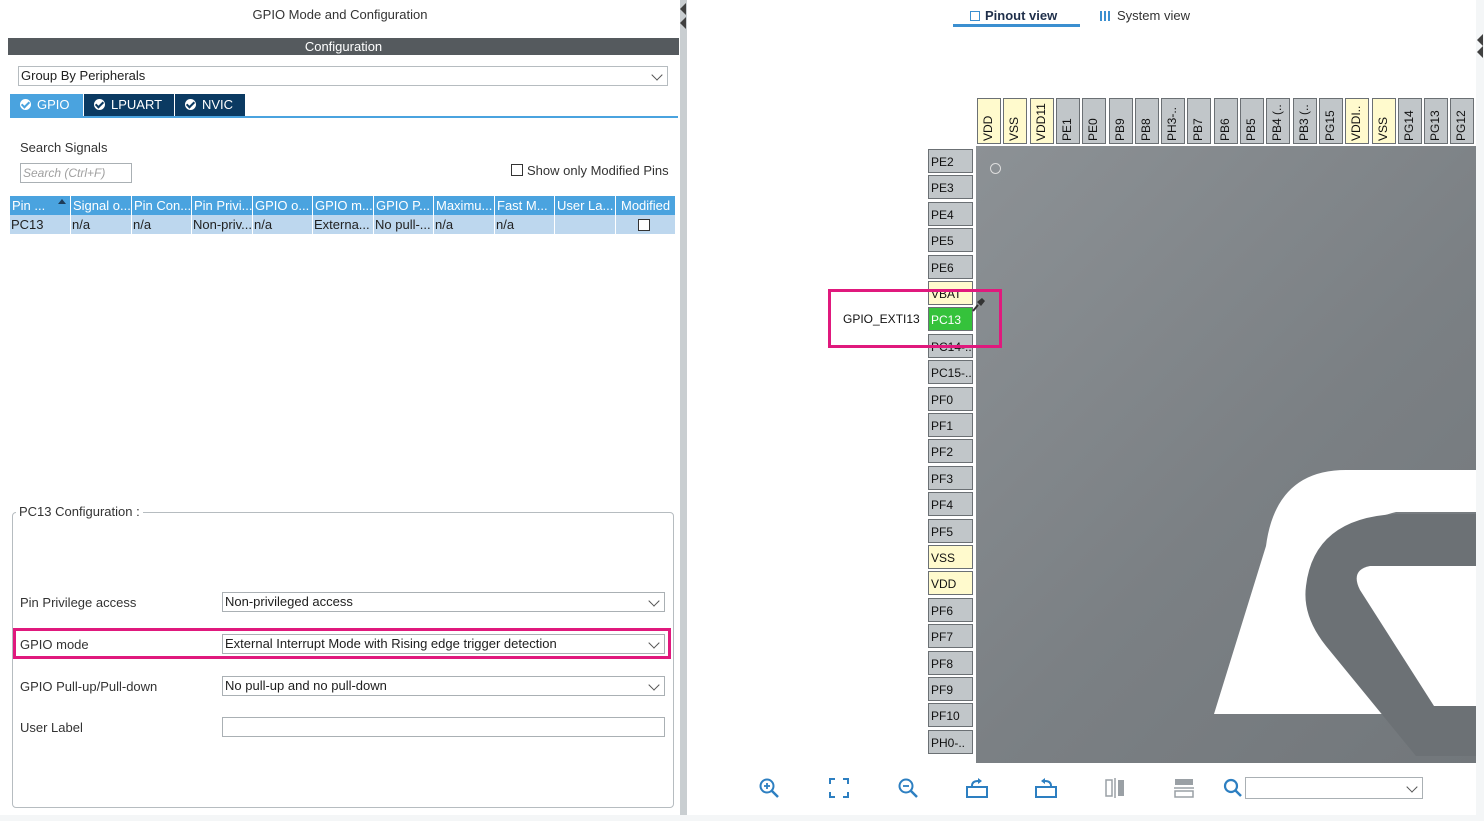  What do you see at coordinates (989, 121) in the screenshot?
I see `pin-top-vdd: VDD` at bounding box center [989, 121].